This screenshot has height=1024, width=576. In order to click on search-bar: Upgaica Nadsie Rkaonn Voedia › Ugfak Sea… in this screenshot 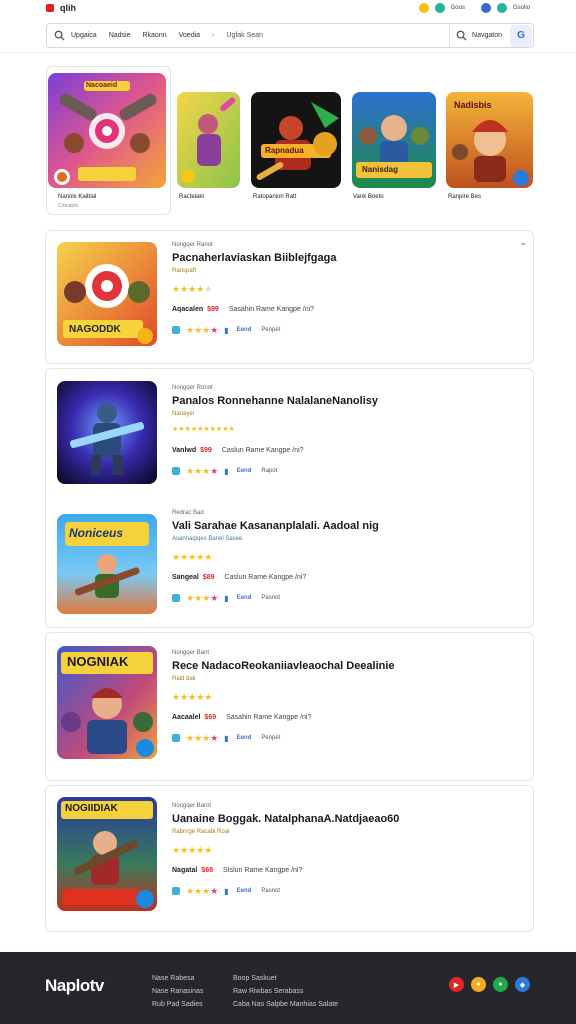, I will do `click(290, 35)`.